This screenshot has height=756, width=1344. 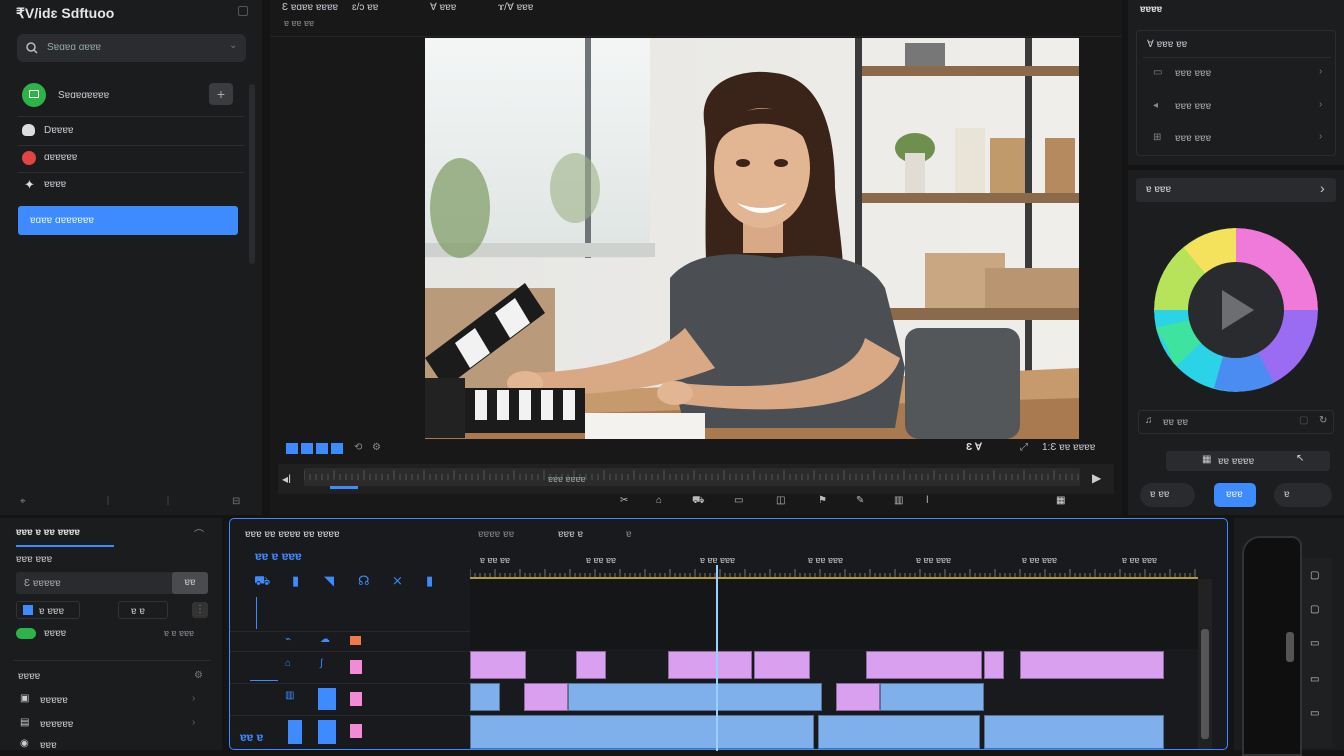 What do you see at coordinates (1236, 310) in the screenshot?
I see `color-wheel` at bounding box center [1236, 310].